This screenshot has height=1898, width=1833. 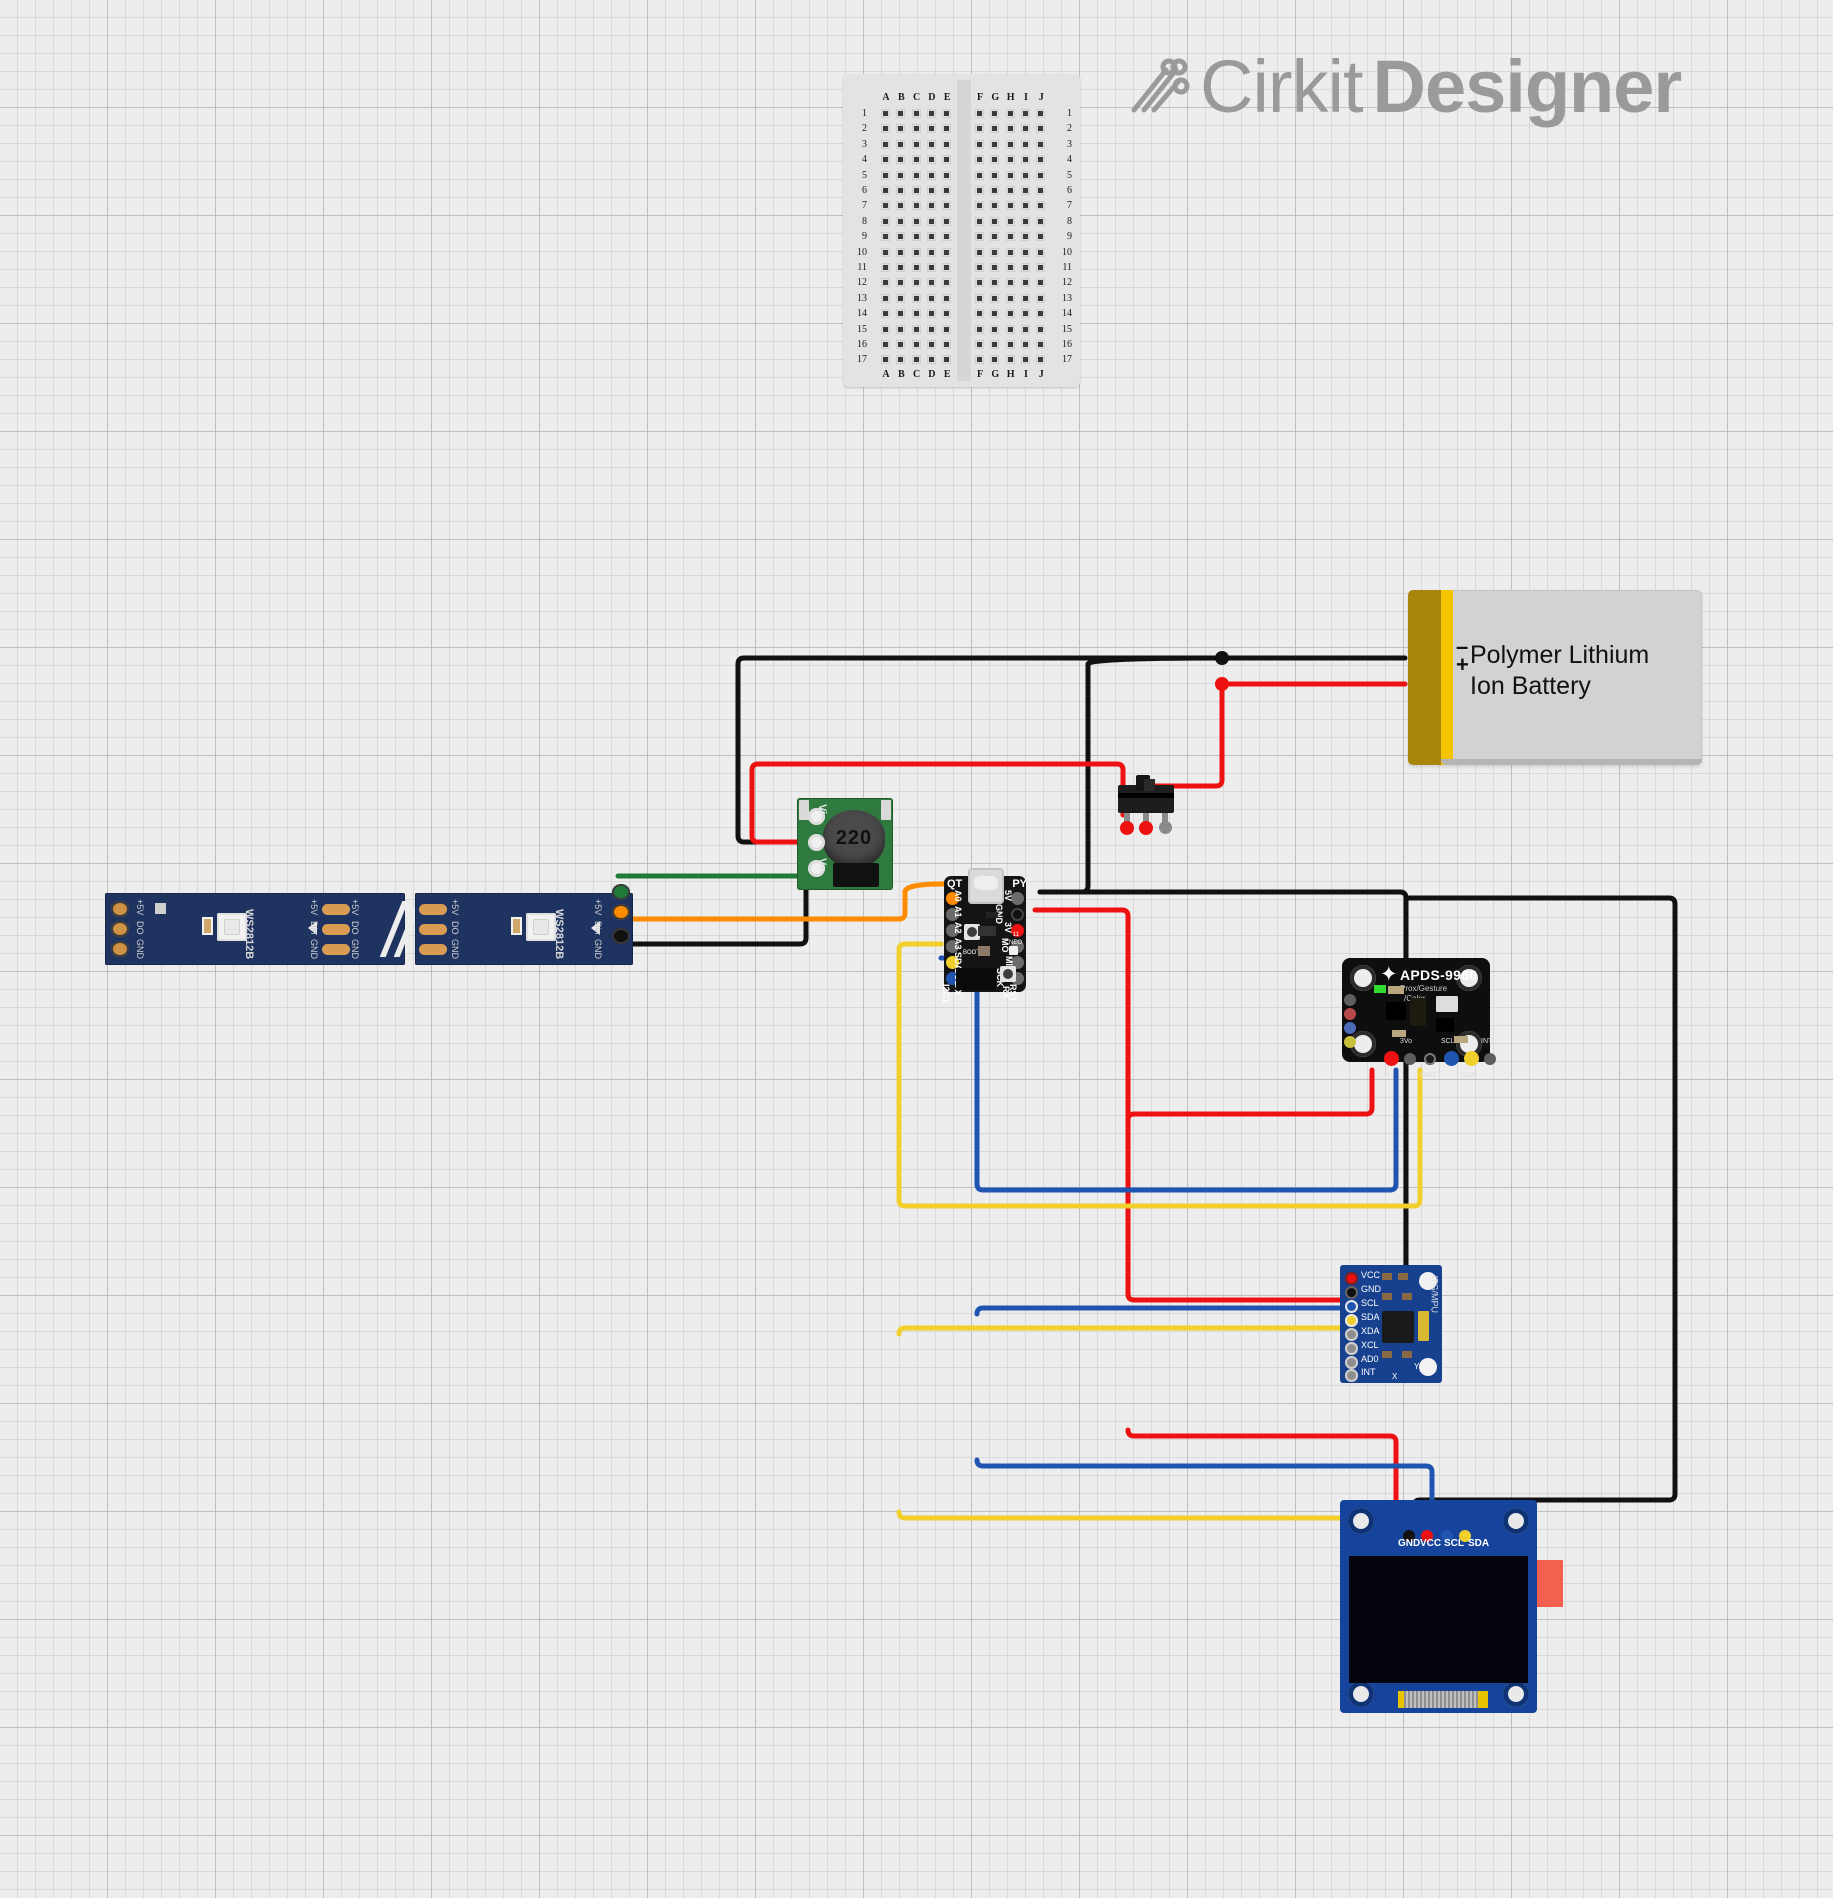 I want to click on breadboard-hole-D5, so click(x=931, y=175).